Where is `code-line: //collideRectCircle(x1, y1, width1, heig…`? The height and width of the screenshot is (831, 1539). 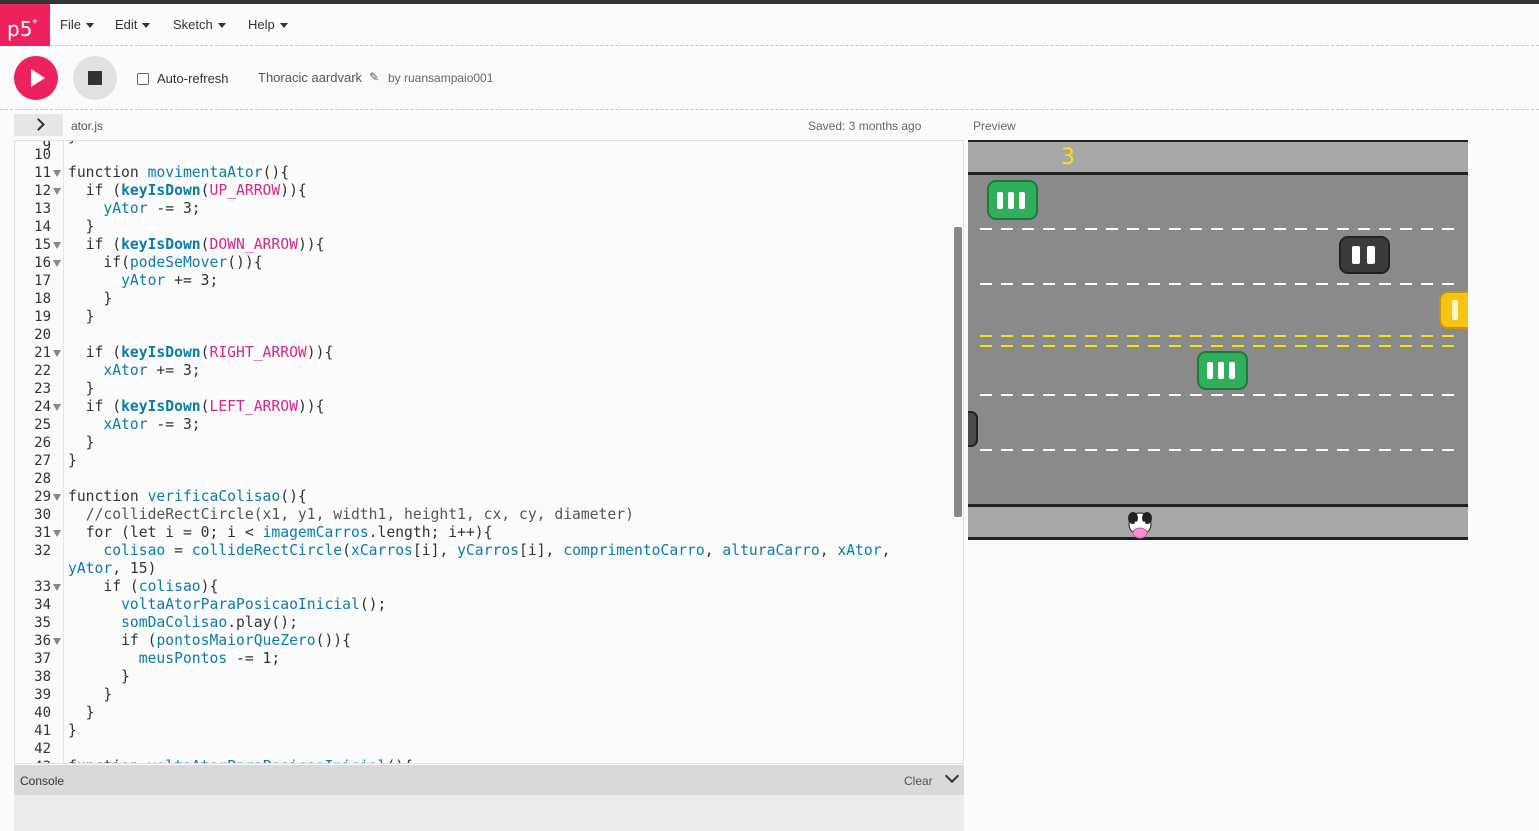
code-line: //collideRectCircle(x1, y1, width1, heig… is located at coordinates (351, 515).